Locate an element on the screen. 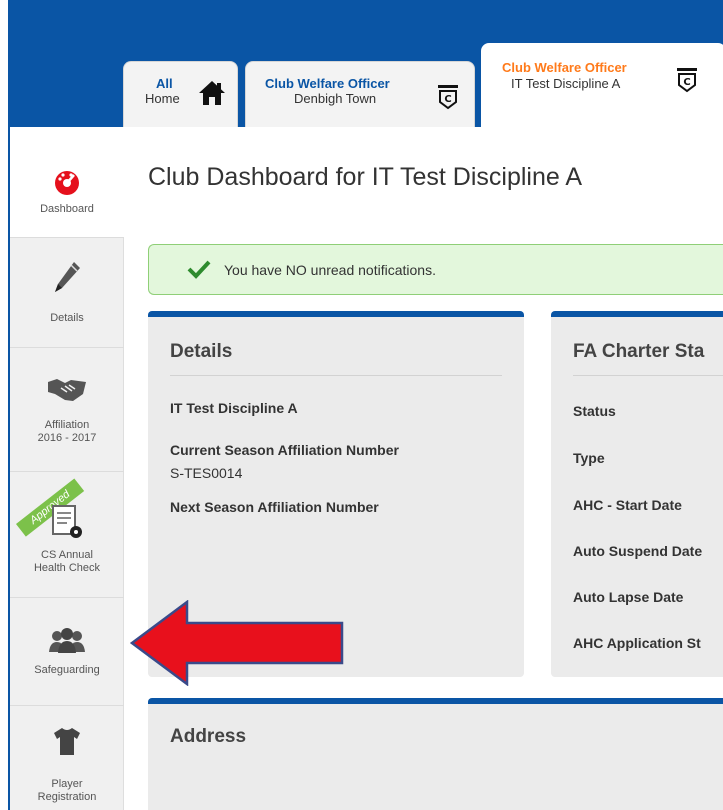 This screenshot has height=810, width=723. details-heading: Details is located at coordinates (201, 351).